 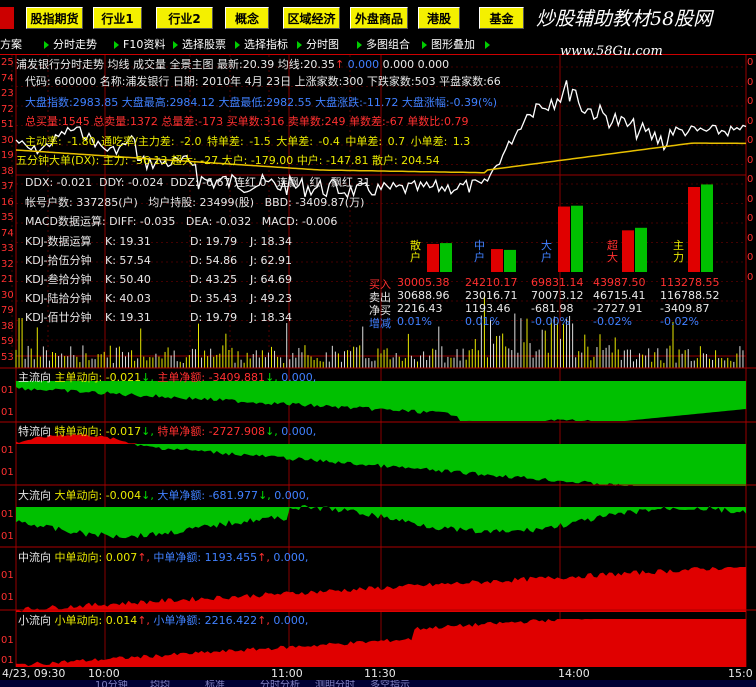 I want to click on menu-arrow, so click(x=489, y=44).